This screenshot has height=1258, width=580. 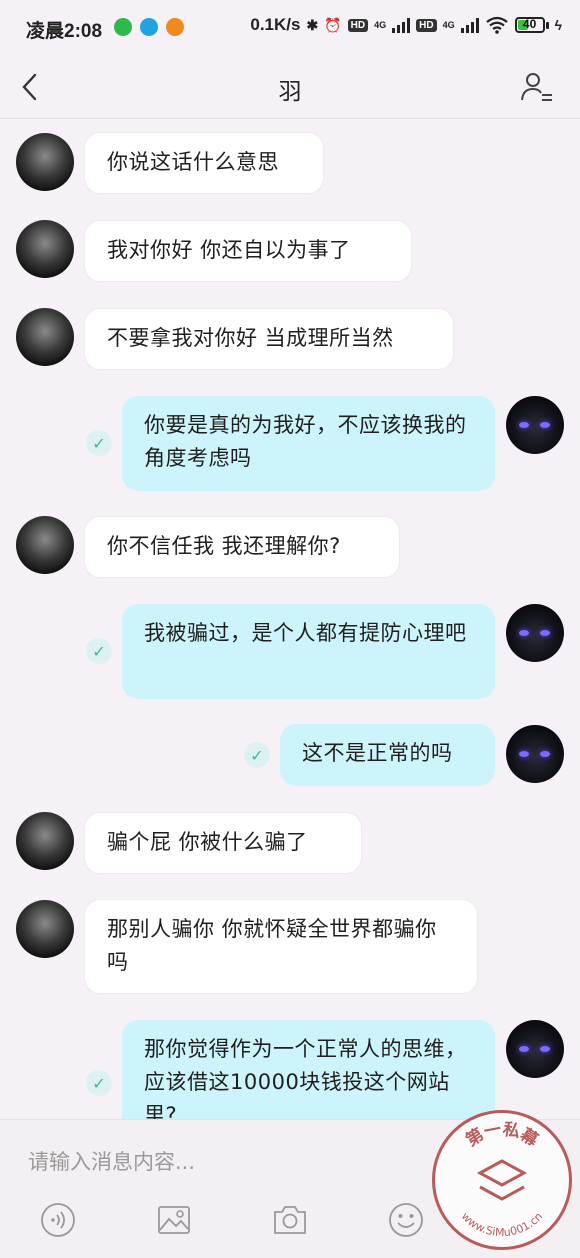 What do you see at coordinates (238, 1162) in the screenshot?
I see `message-input` at bounding box center [238, 1162].